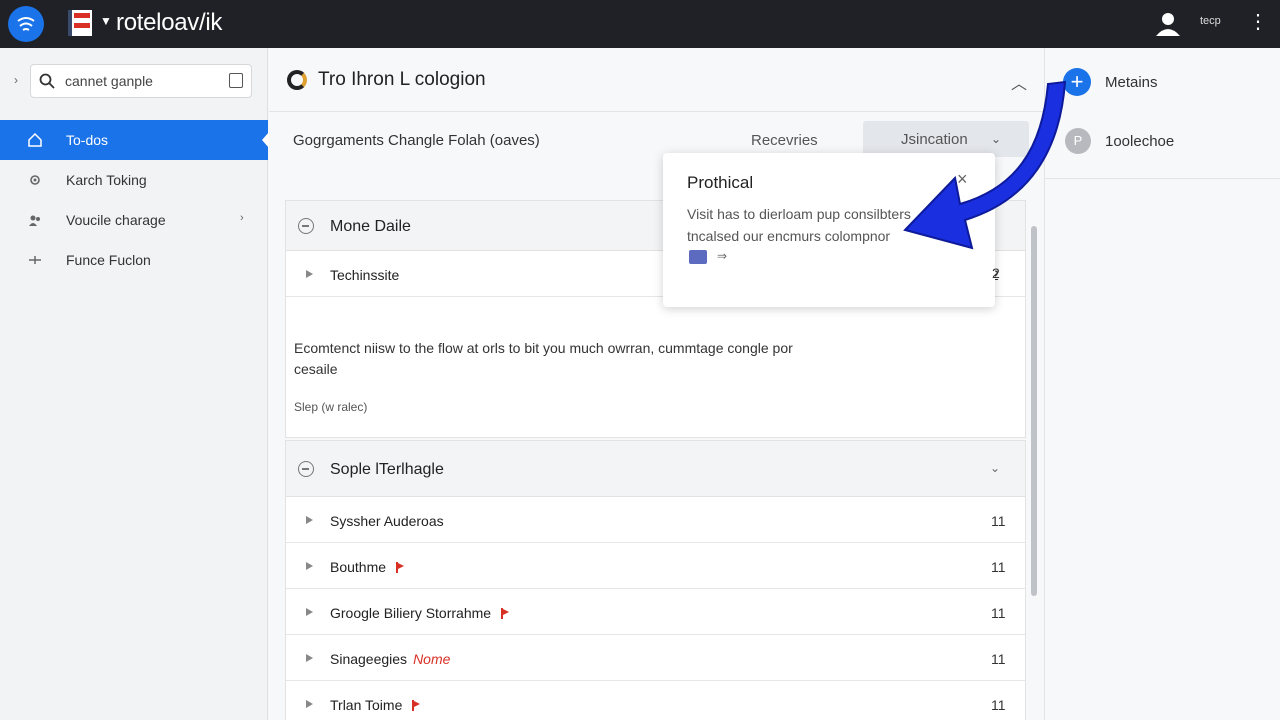 This screenshot has height=720, width=1280. I want to click on sidebar-item-label: Karch Toking, so click(106, 180).